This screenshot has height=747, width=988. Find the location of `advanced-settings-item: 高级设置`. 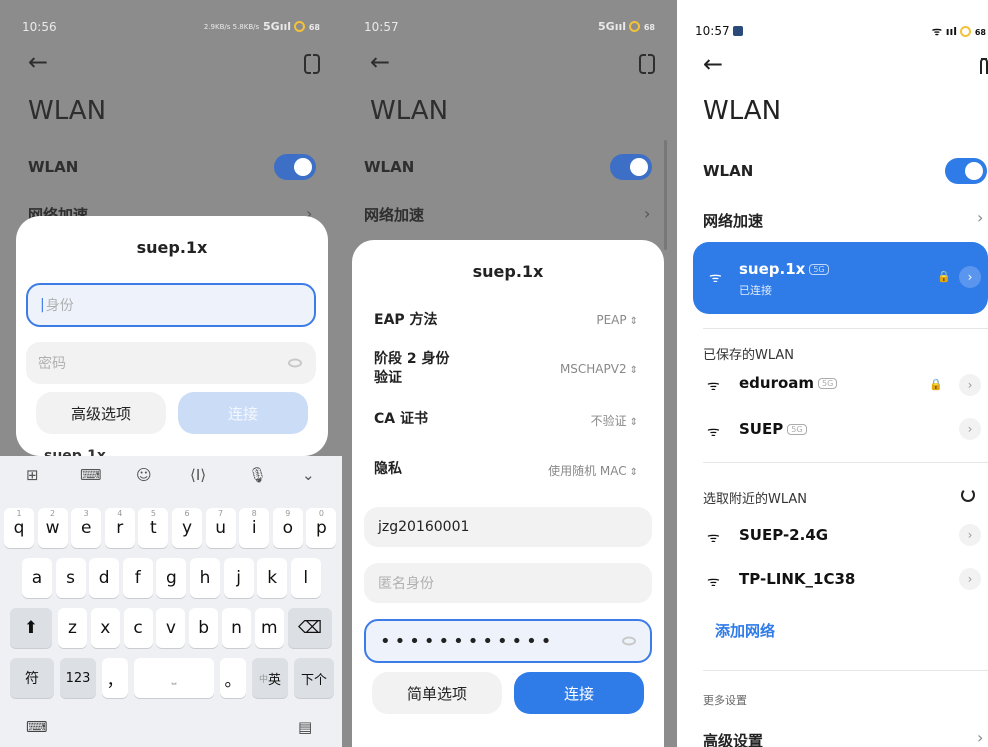

advanced-settings-item: 高级设置 is located at coordinates (733, 738).